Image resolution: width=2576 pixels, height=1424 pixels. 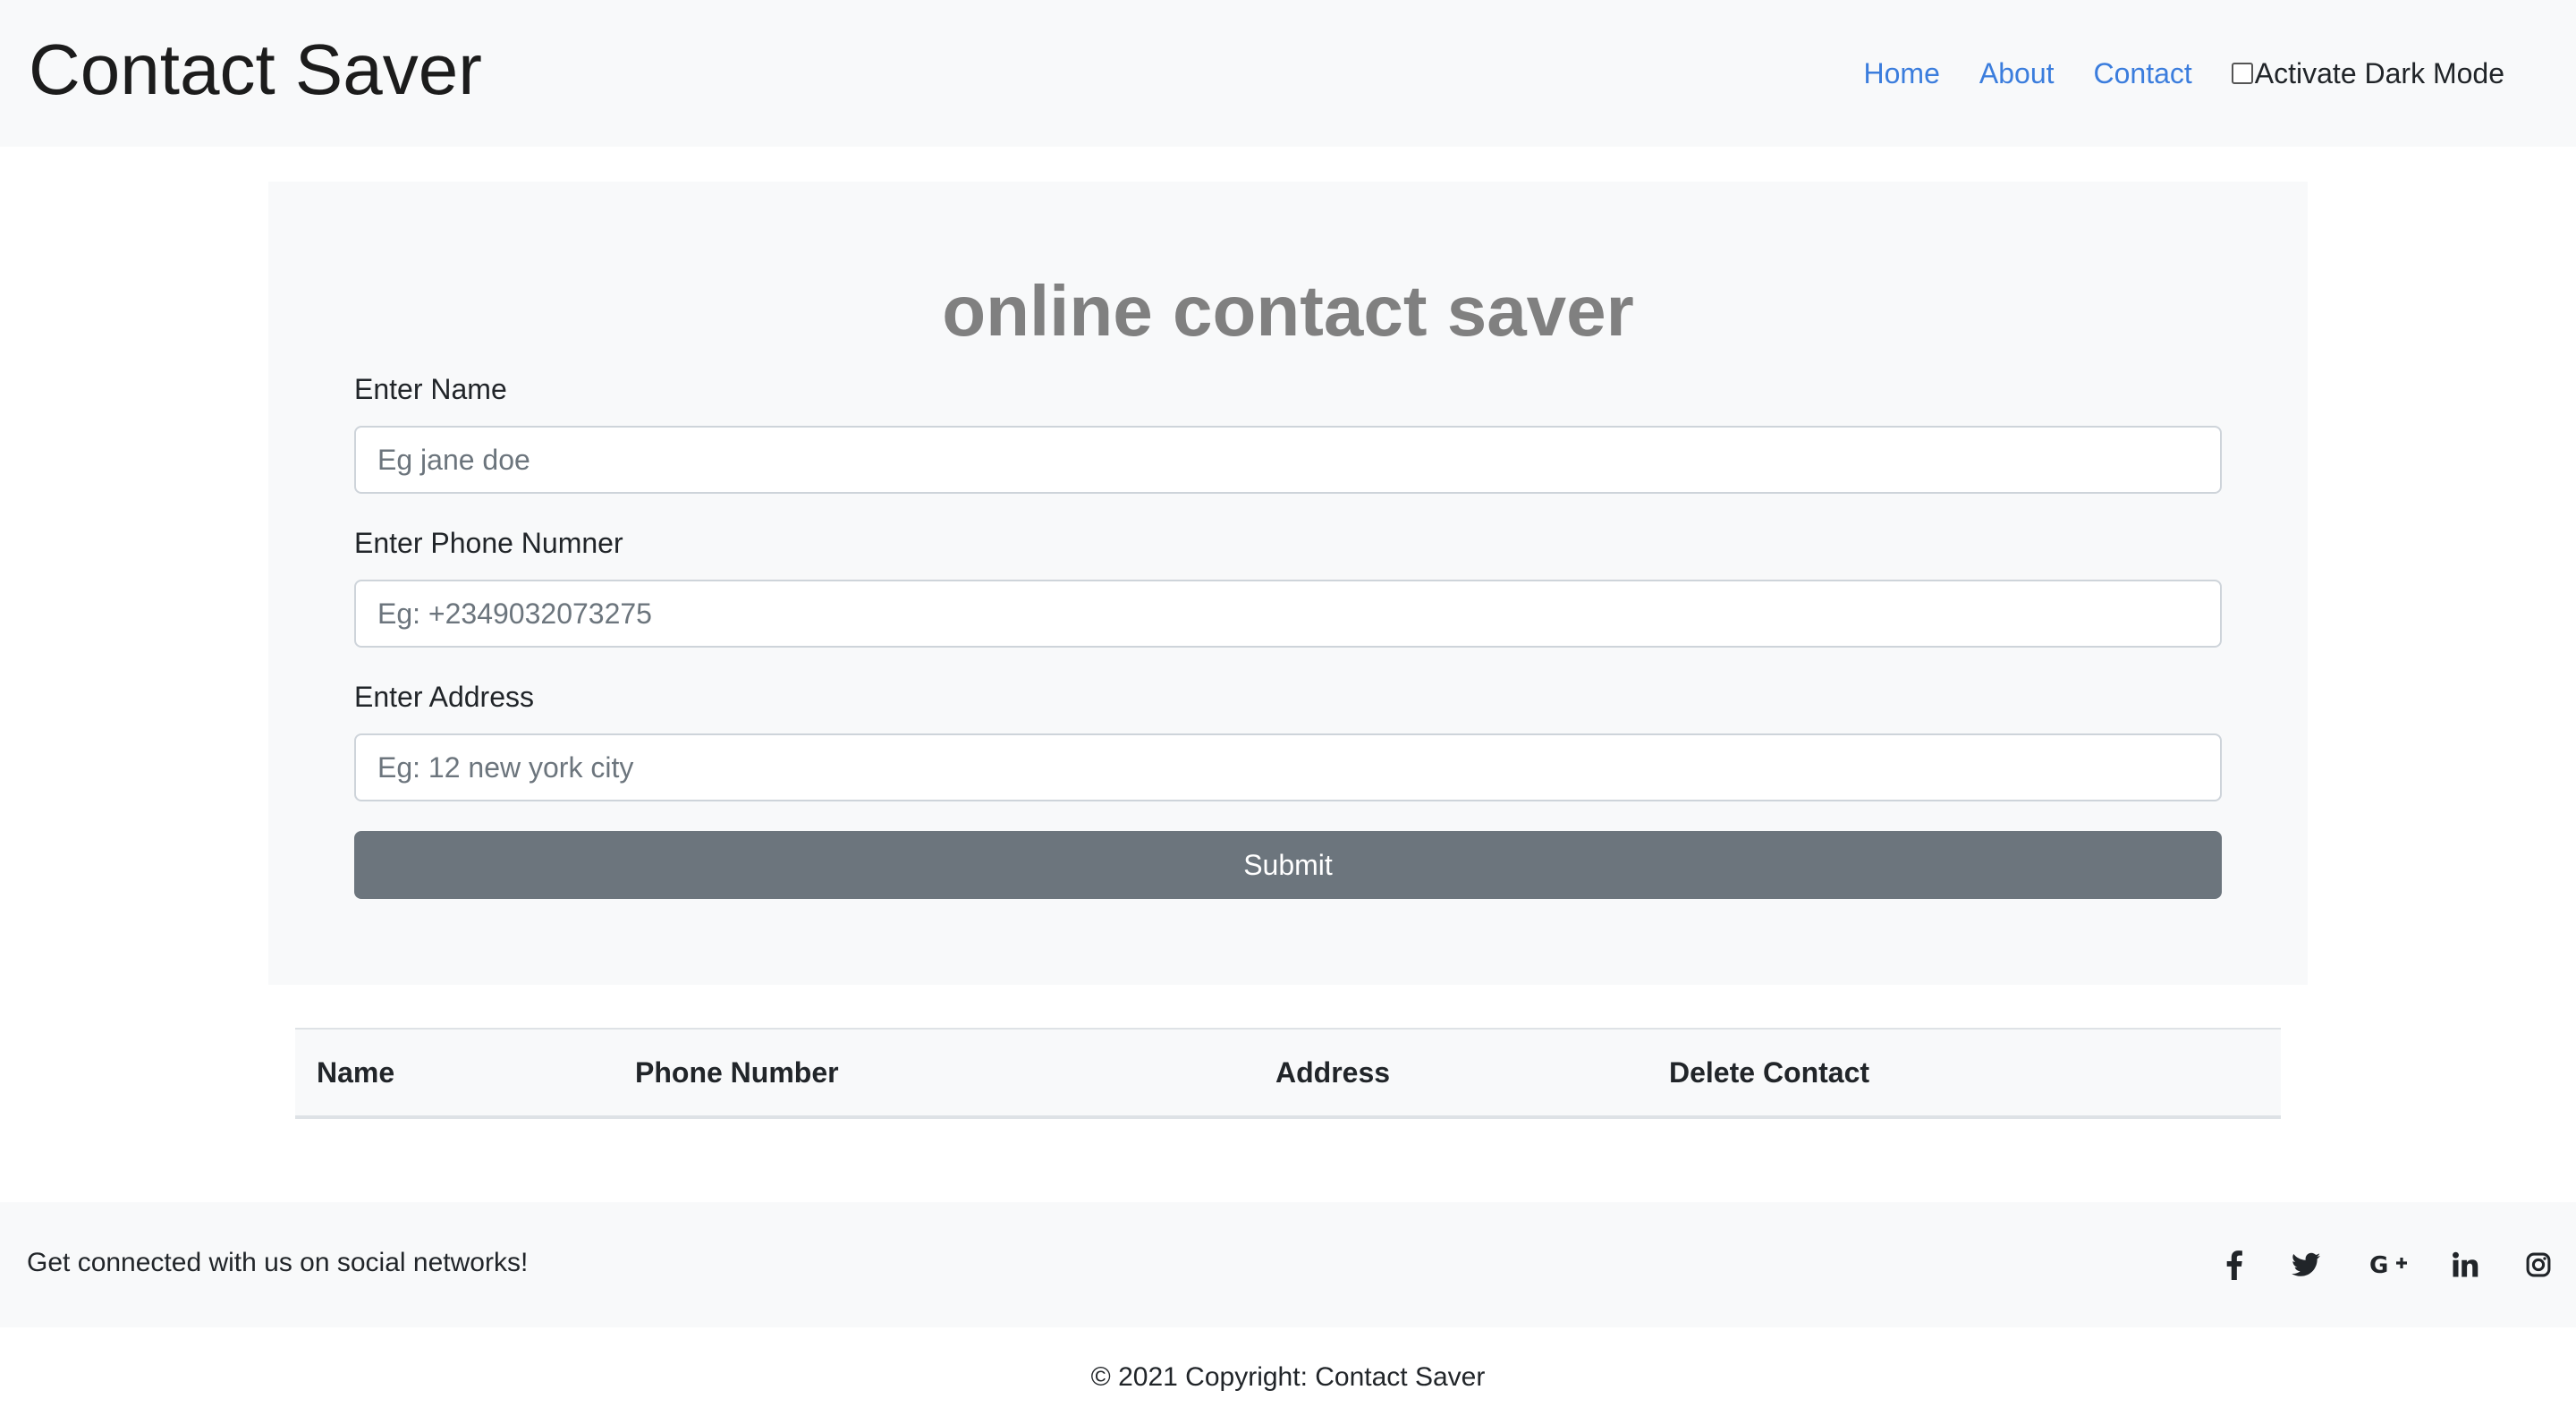 What do you see at coordinates (444, 697) in the screenshot?
I see `address-label: Enter Address` at bounding box center [444, 697].